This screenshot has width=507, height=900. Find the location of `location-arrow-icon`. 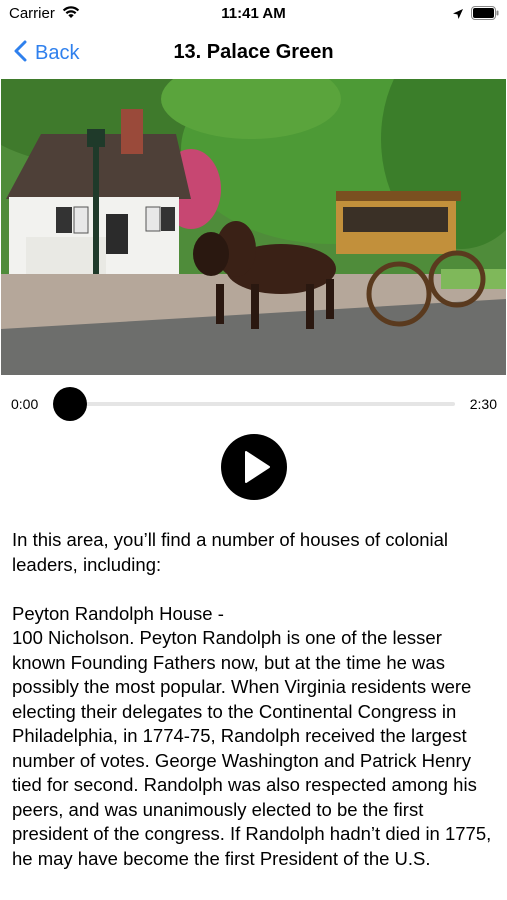

location-arrow-icon is located at coordinates (458, 16).